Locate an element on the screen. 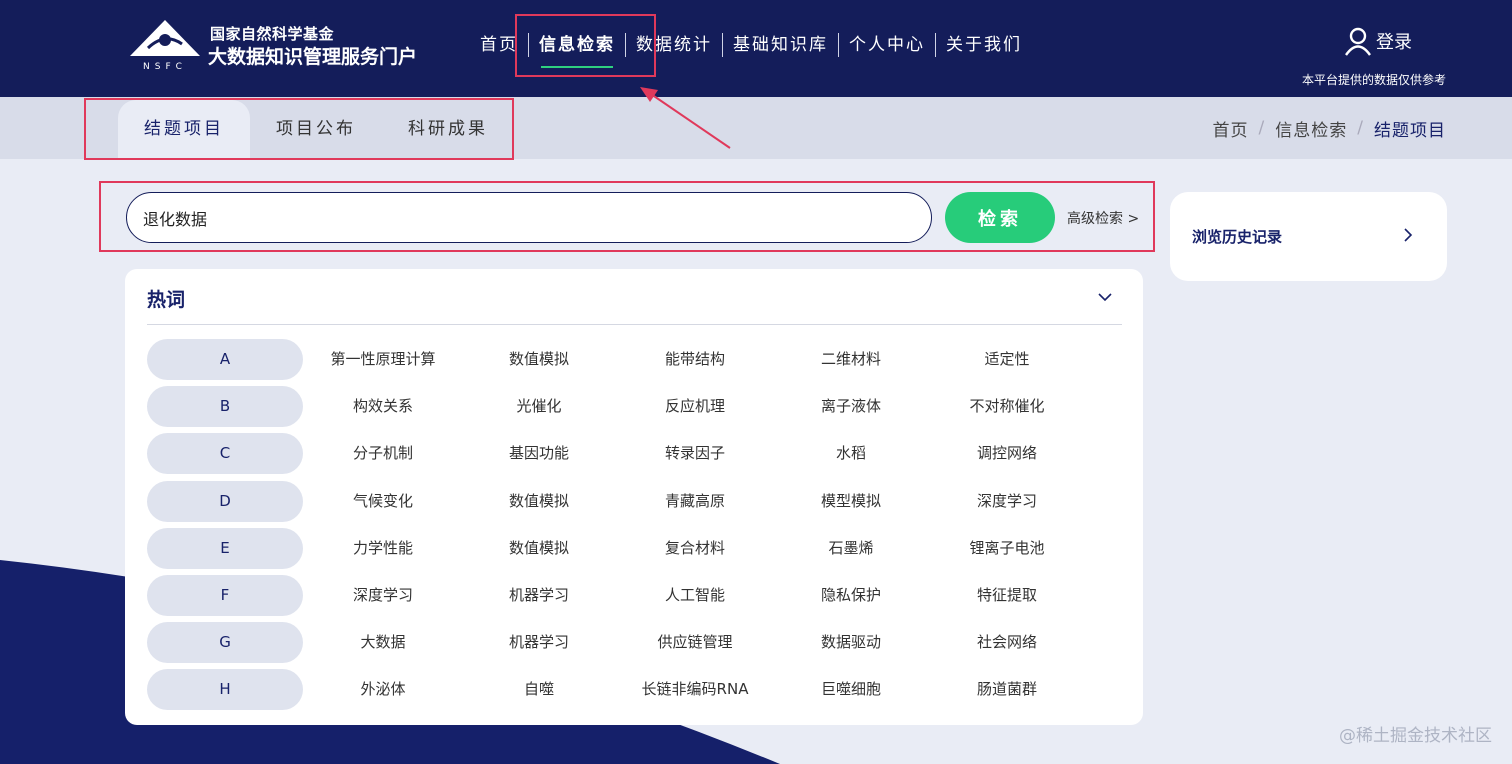 The height and width of the screenshot is (764, 1512). hot-word-link: 数据驱动 is located at coordinates (851, 642).